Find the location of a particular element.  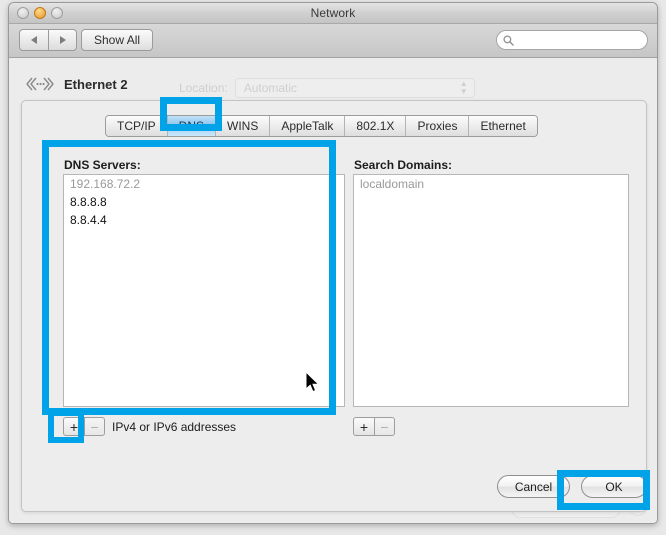

back-button is located at coordinates (33, 40).